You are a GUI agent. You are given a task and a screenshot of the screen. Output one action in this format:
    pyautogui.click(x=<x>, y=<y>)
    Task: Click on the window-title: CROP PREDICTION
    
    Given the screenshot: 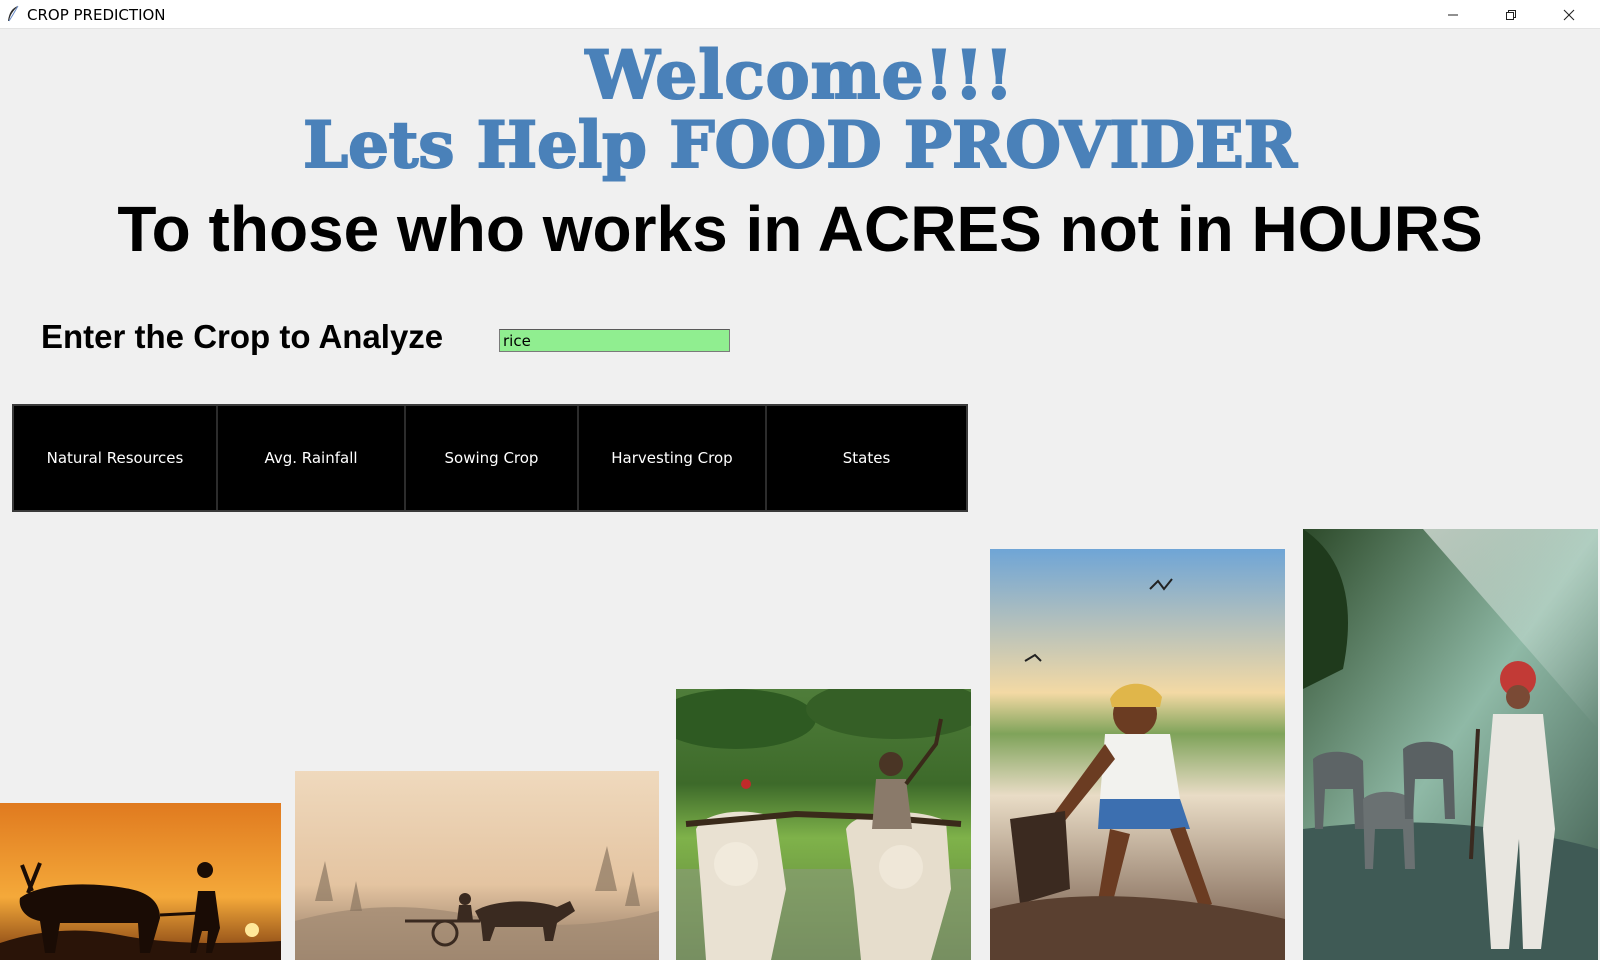 What is the action you would take?
    pyautogui.click(x=96, y=15)
    